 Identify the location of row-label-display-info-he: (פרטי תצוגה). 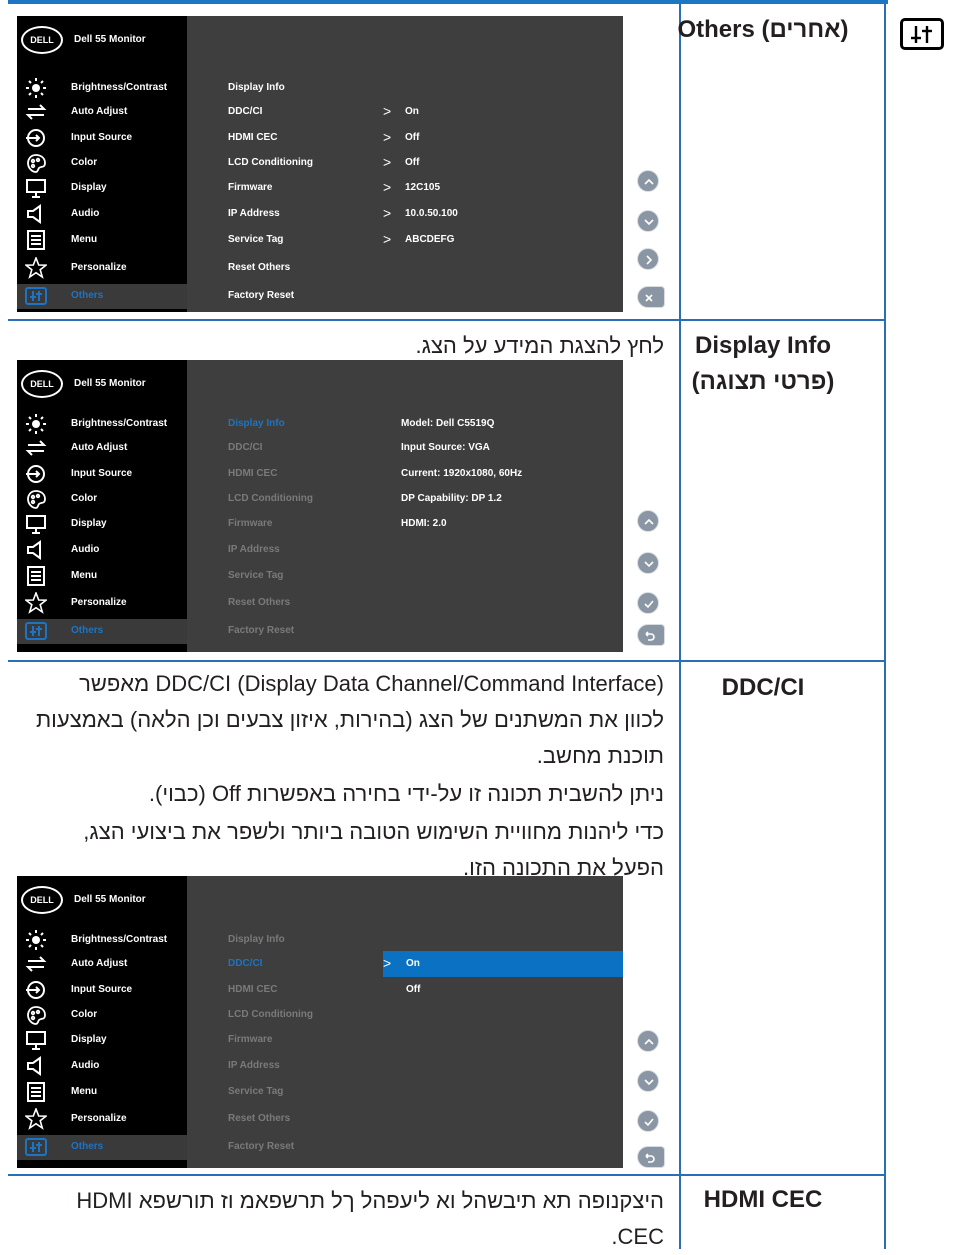
(763, 381).